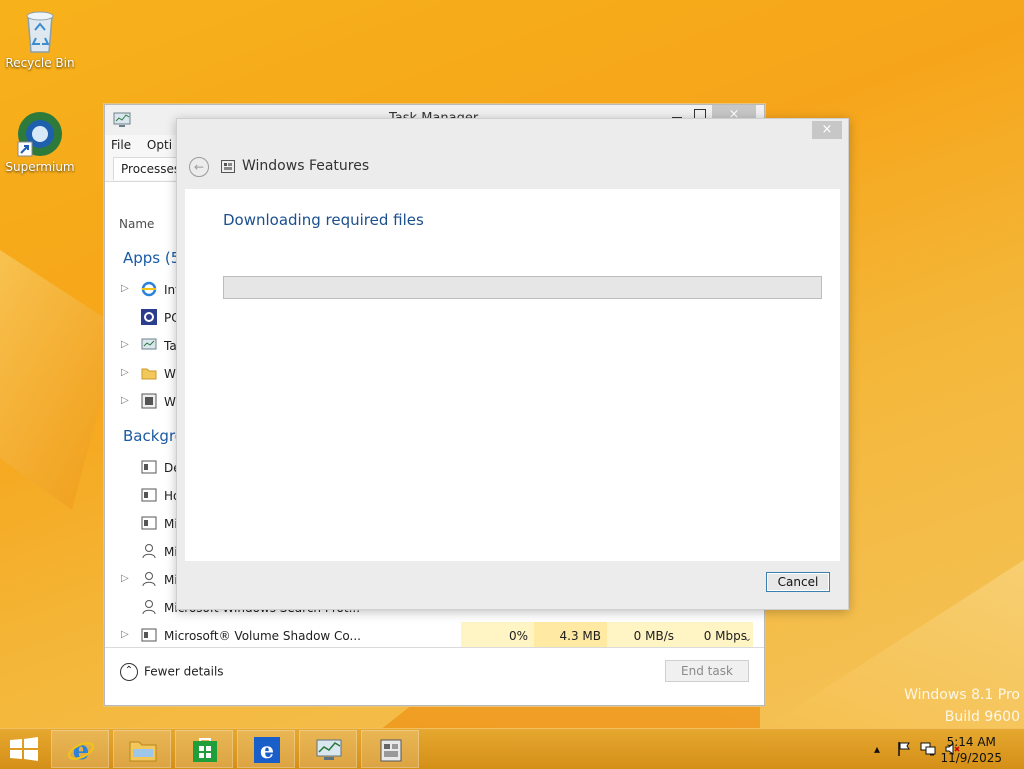  What do you see at coordinates (928, 749) in the screenshot?
I see `network-icon` at bounding box center [928, 749].